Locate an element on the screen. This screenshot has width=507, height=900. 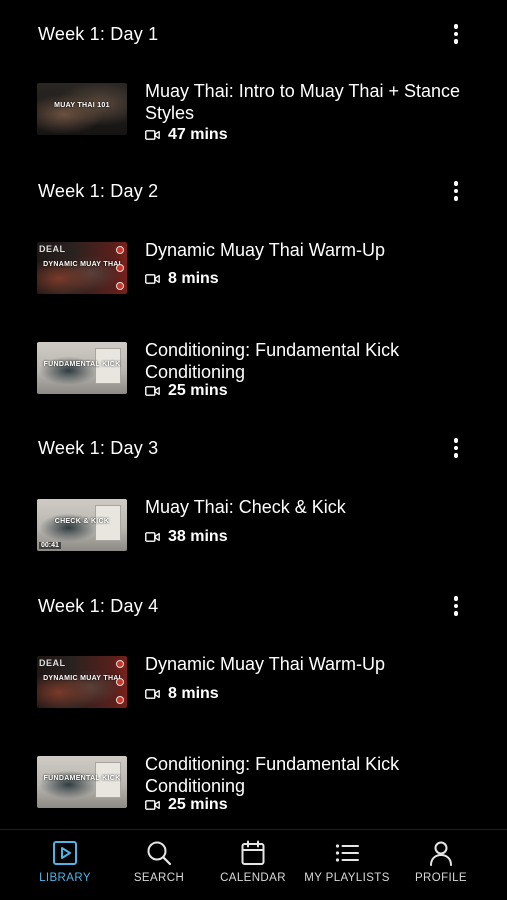
tab-calendar: CALENDAR is located at coordinates (253, 865).